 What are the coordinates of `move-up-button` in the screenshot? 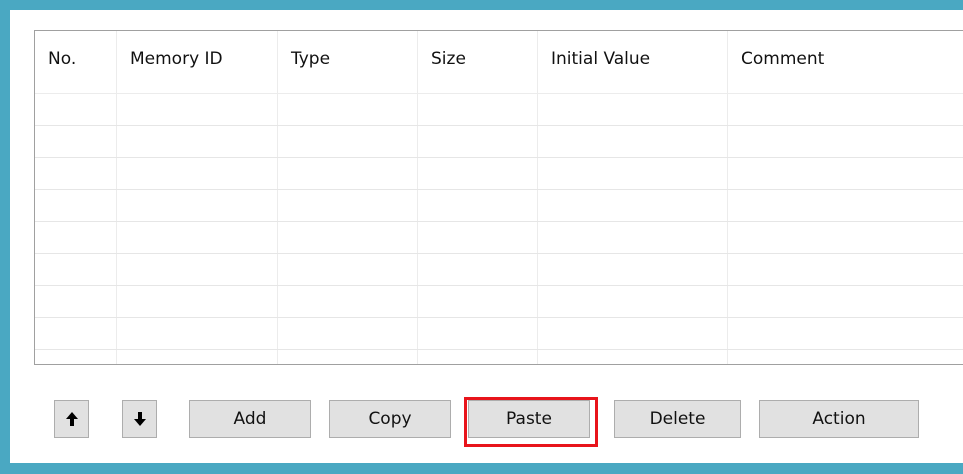 It's located at (71, 419).